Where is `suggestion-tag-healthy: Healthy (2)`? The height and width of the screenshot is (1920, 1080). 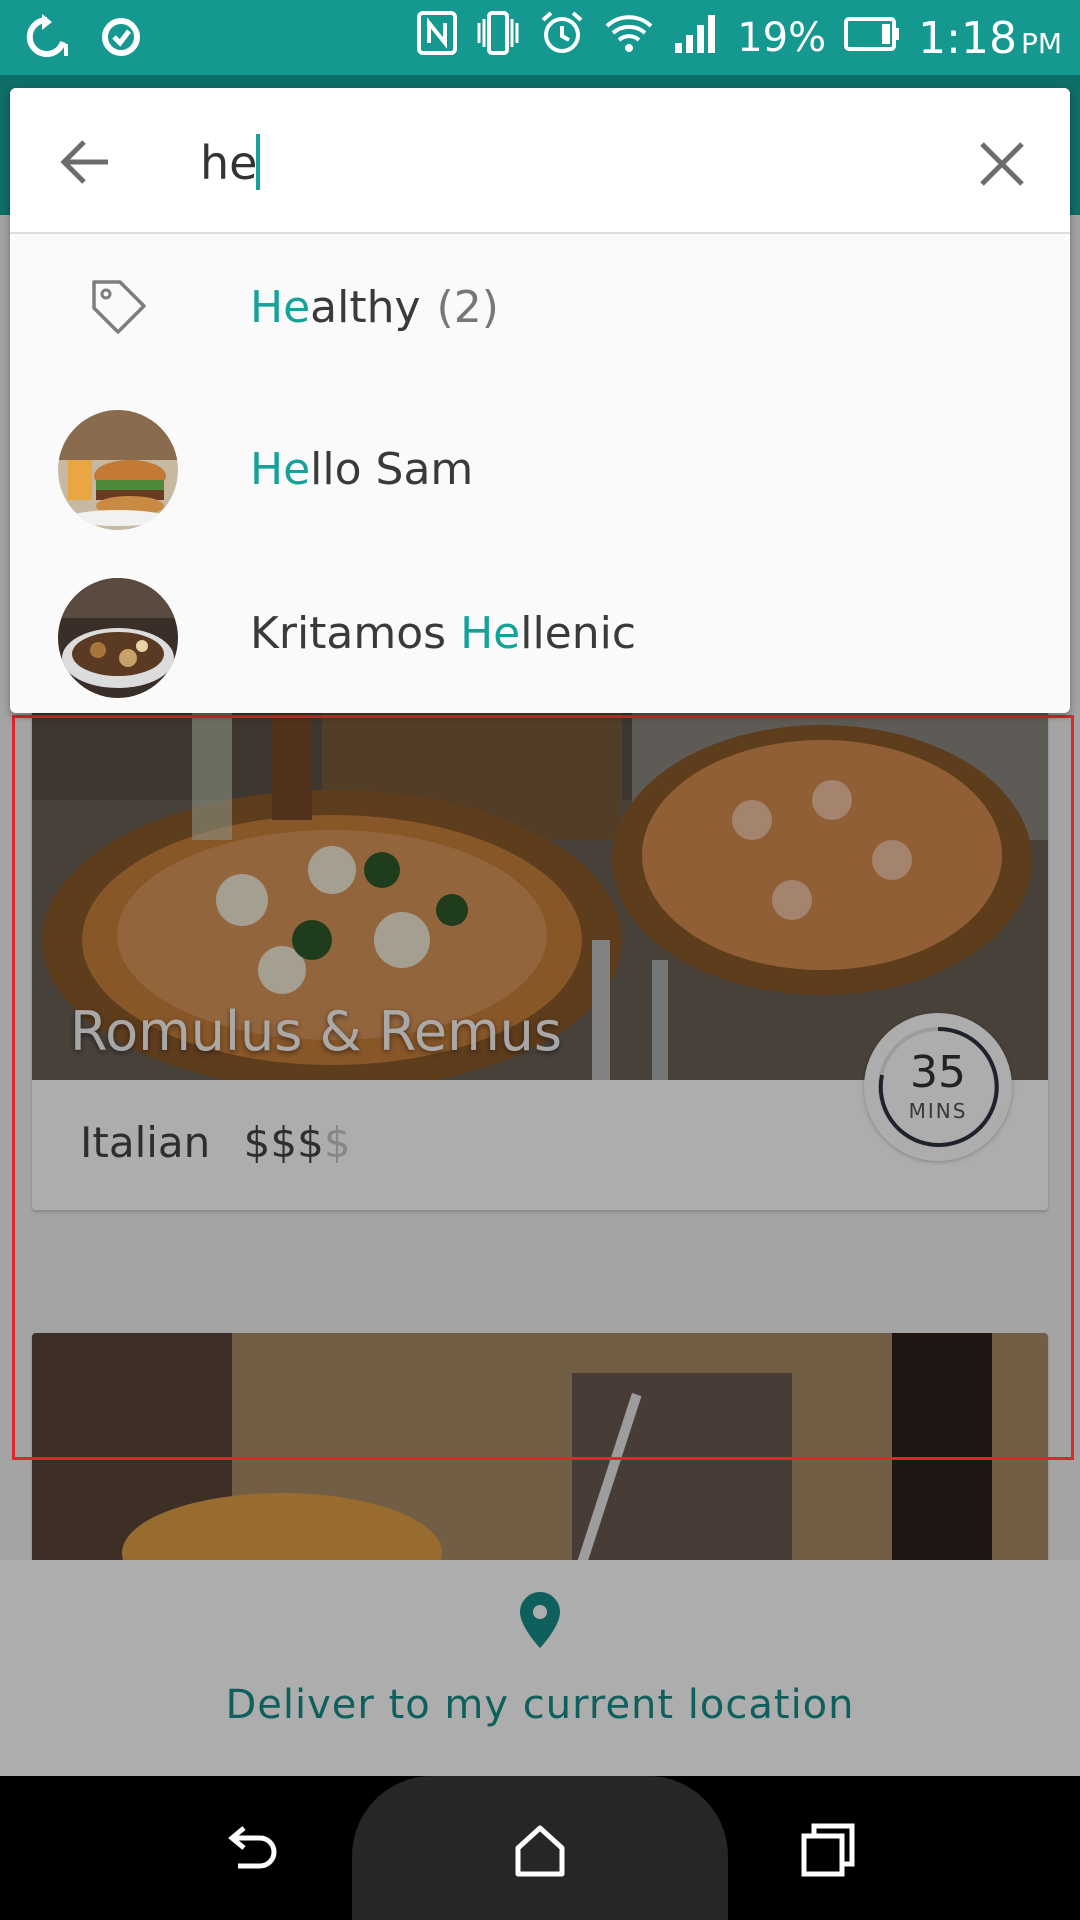
suggestion-tag-healthy: Healthy (2) is located at coordinates (540, 311).